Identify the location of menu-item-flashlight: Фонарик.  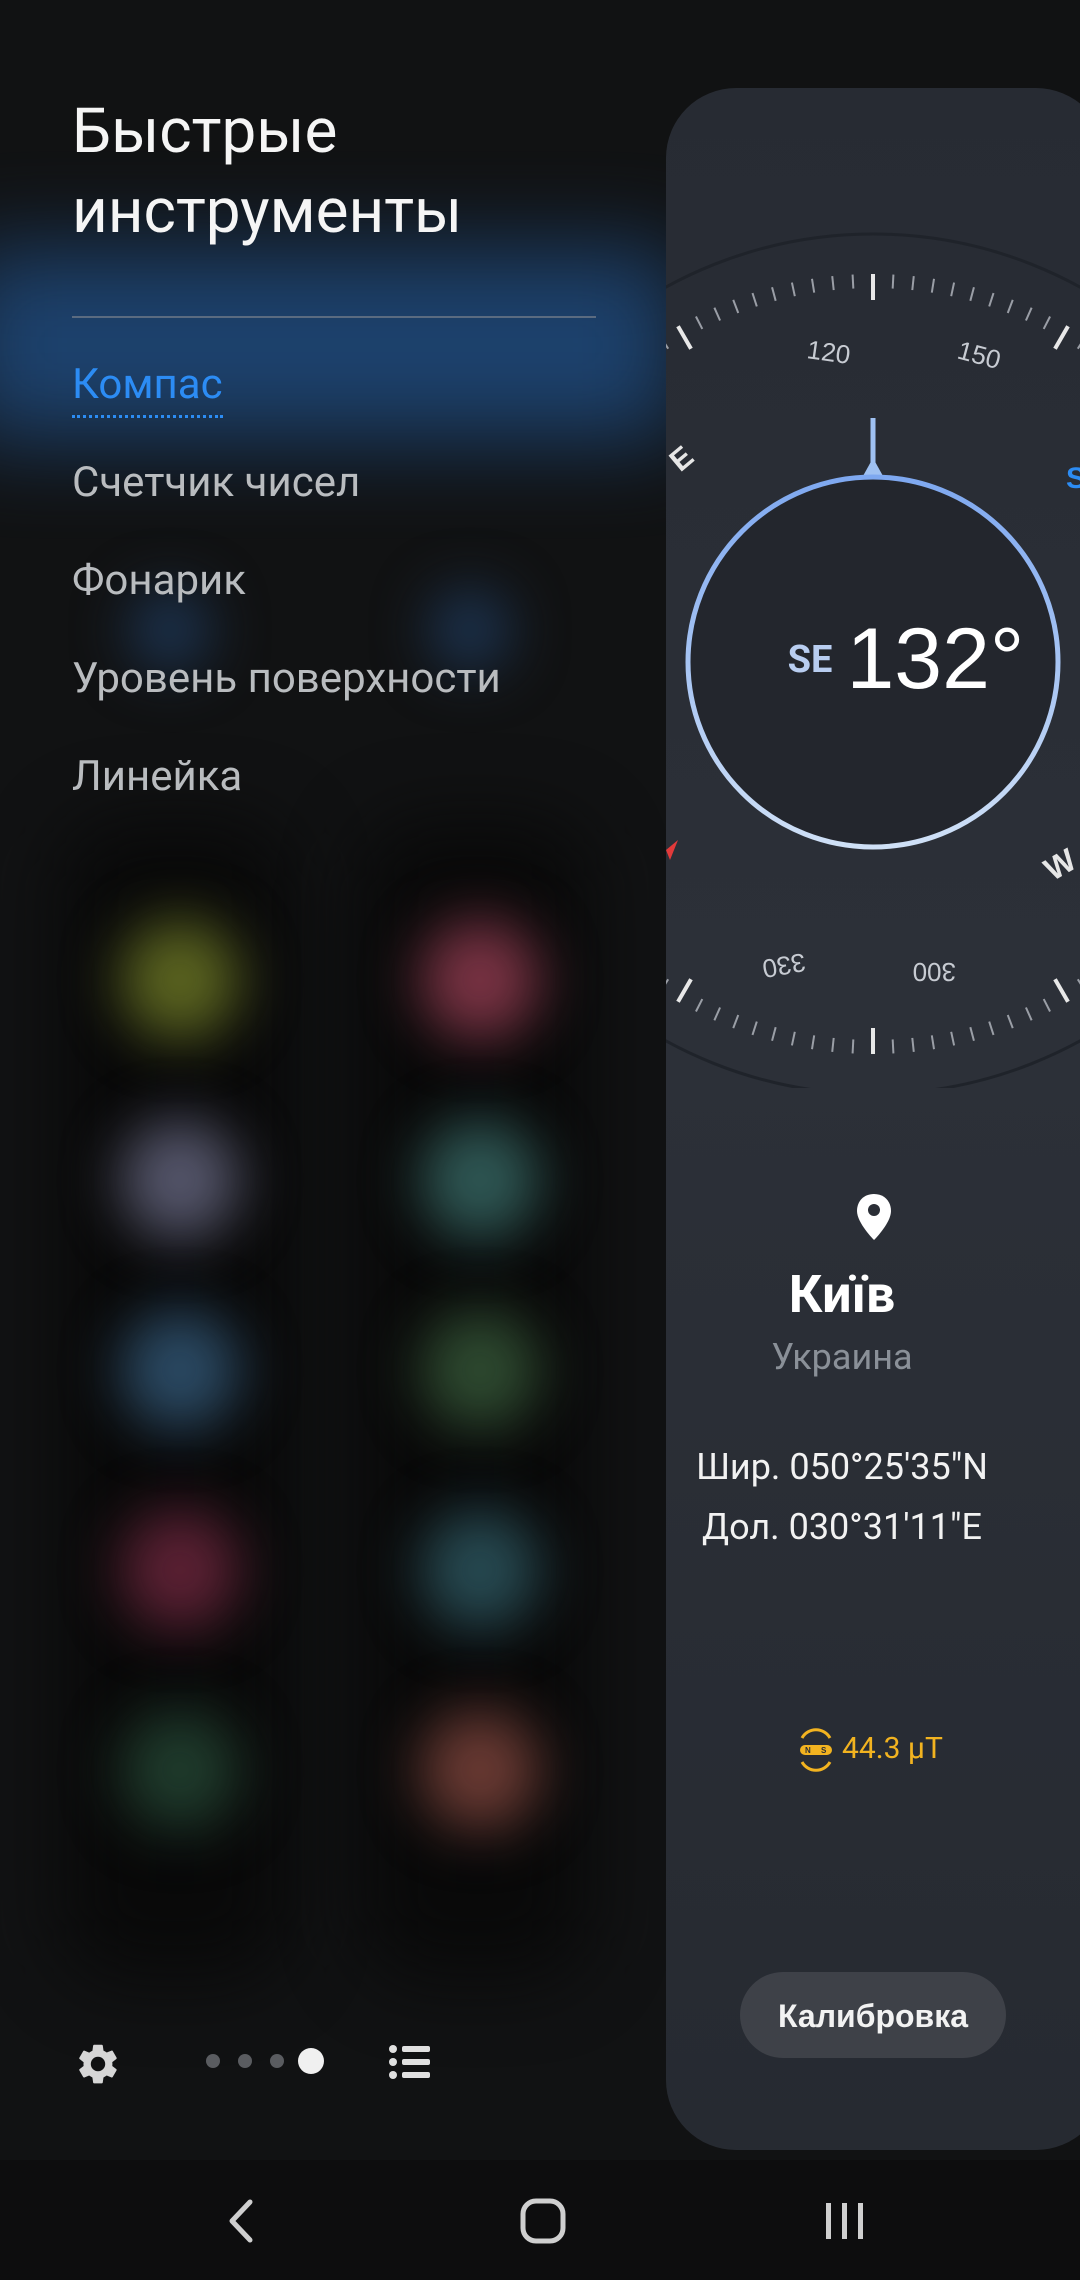
(159, 580).